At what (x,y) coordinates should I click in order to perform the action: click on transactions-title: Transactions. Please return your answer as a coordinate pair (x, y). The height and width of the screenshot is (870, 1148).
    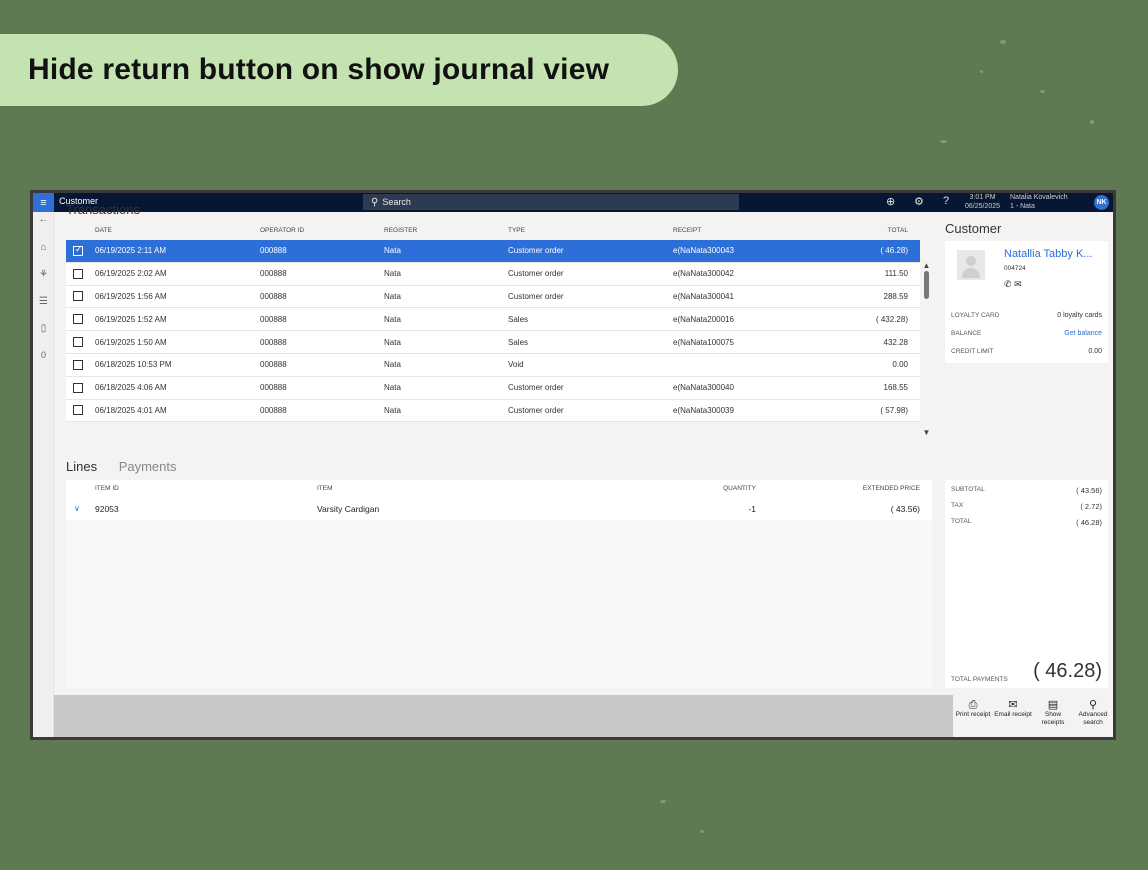
    Looking at the image, I should click on (103, 209).